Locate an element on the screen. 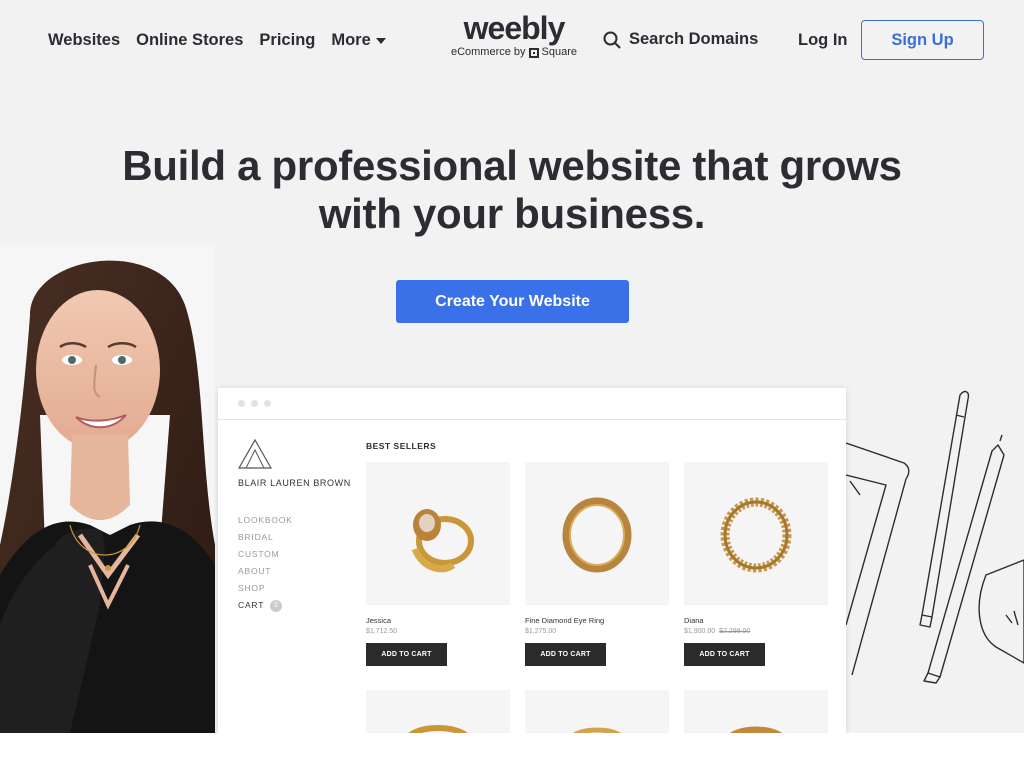 Image resolution: width=1024 pixels, height=768 pixels. product-price: $1,712.50 is located at coordinates (438, 631).